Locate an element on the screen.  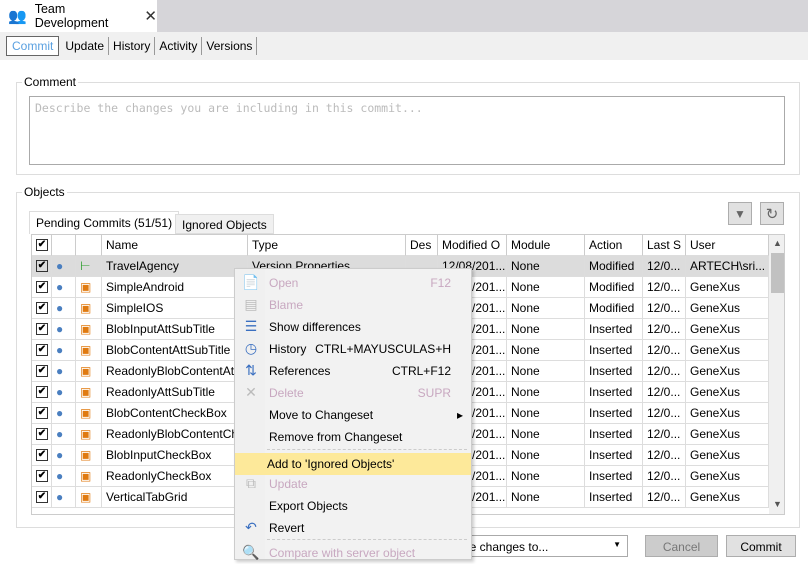
chevron-down-icon: ▼ is located at coordinates (617, 544).